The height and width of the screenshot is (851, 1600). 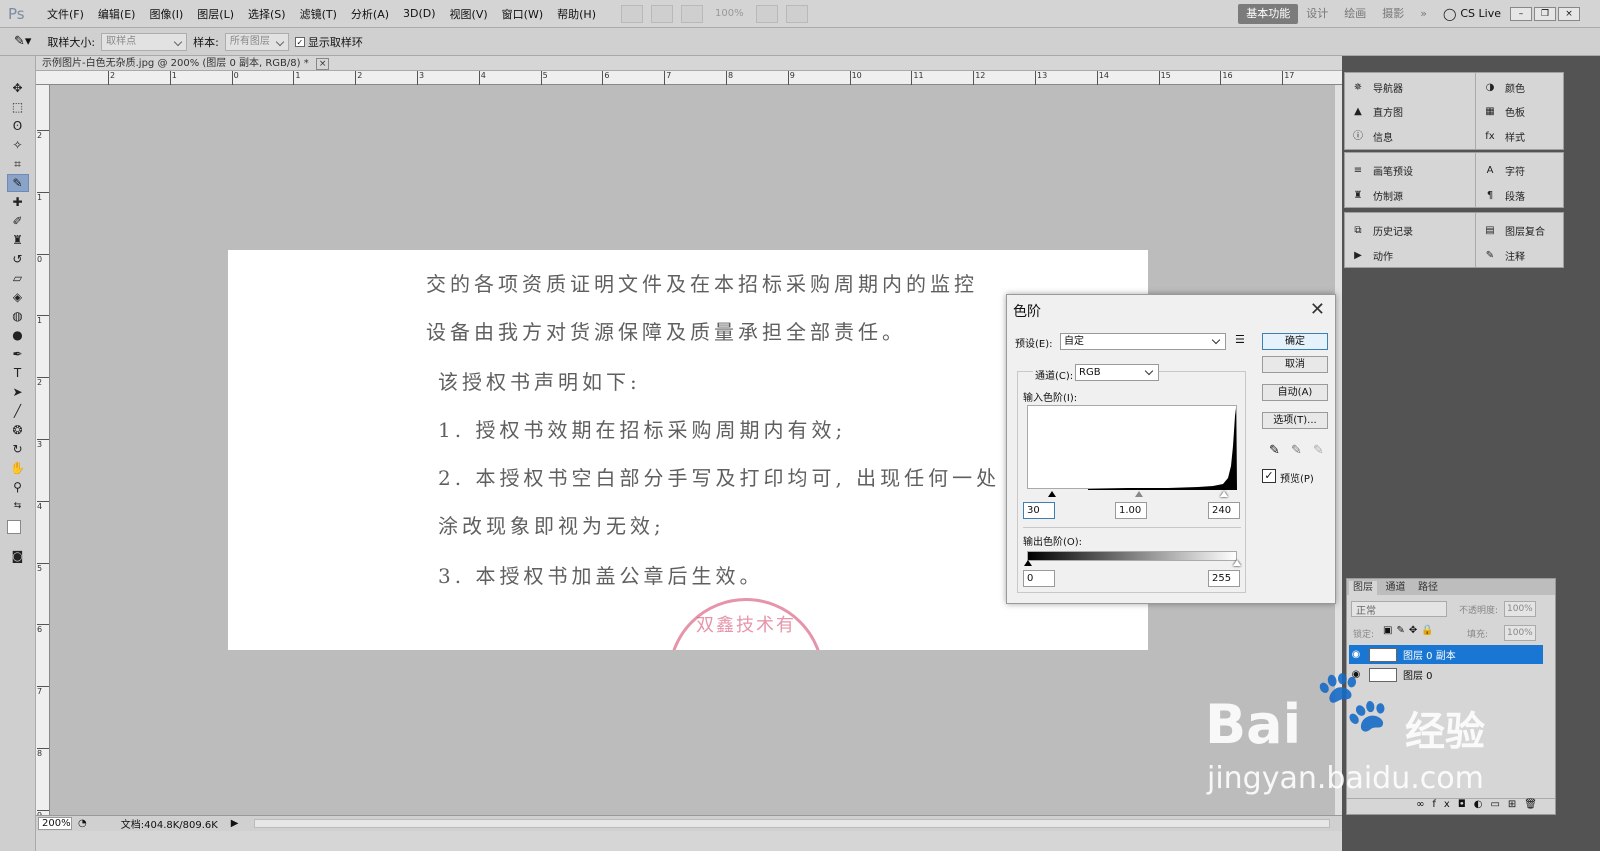 I want to click on menu-file: 文件(F), so click(x=65, y=14).